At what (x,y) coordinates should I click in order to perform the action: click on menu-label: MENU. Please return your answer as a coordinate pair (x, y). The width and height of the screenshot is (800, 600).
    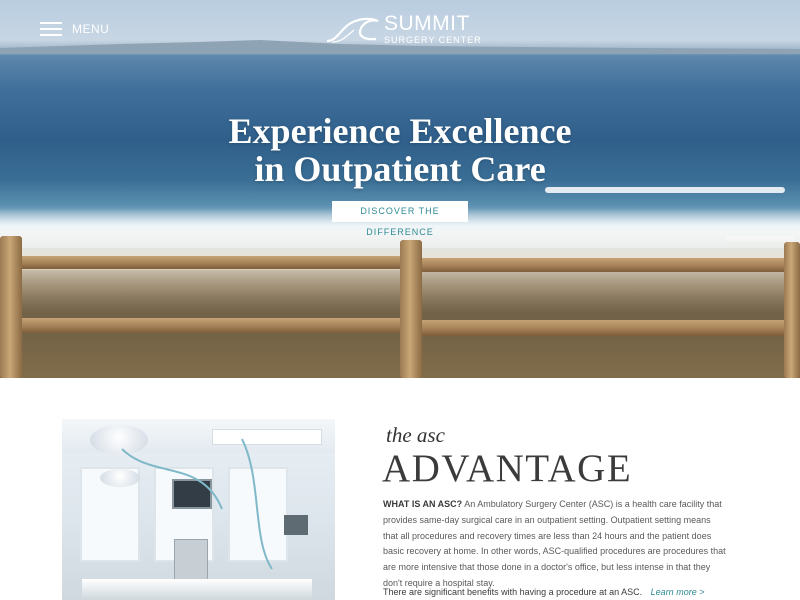
    Looking at the image, I should click on (91, 29).